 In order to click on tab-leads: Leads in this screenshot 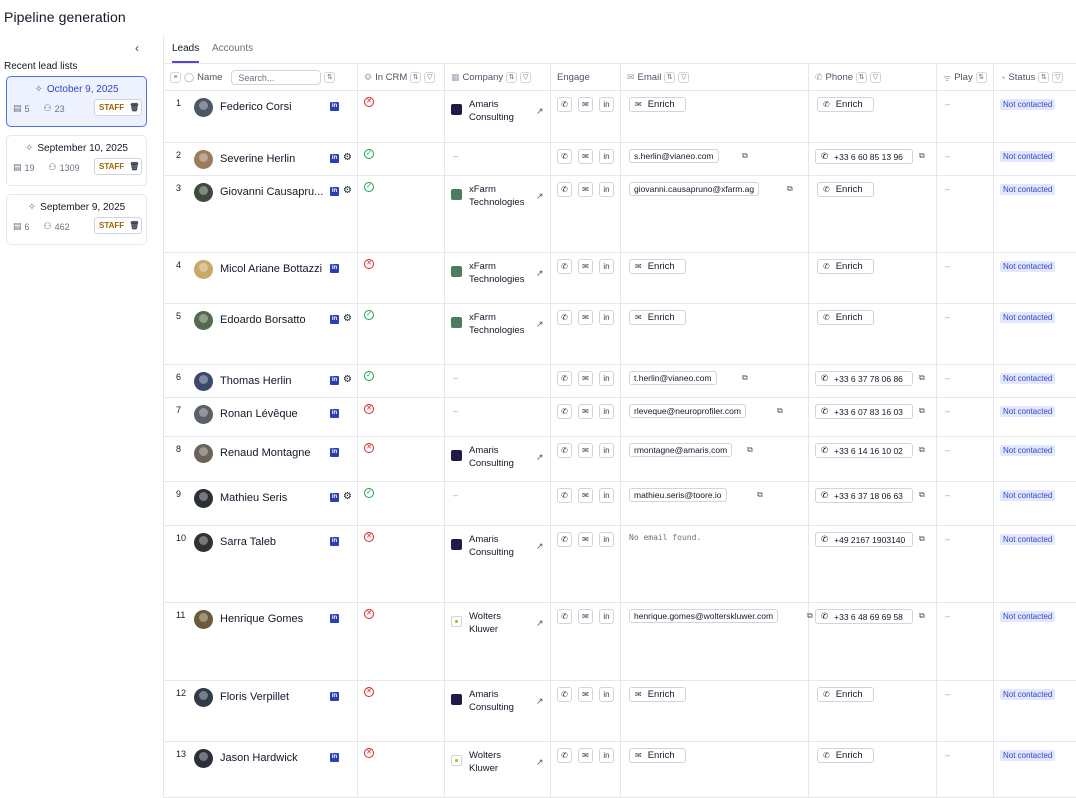, I will do `click(186, 53)`.